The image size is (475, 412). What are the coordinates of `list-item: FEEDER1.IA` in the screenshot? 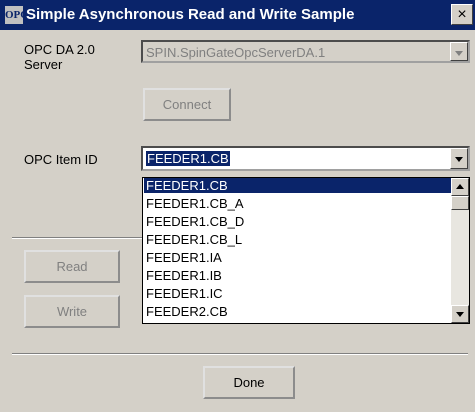 It's located at (184, 257).